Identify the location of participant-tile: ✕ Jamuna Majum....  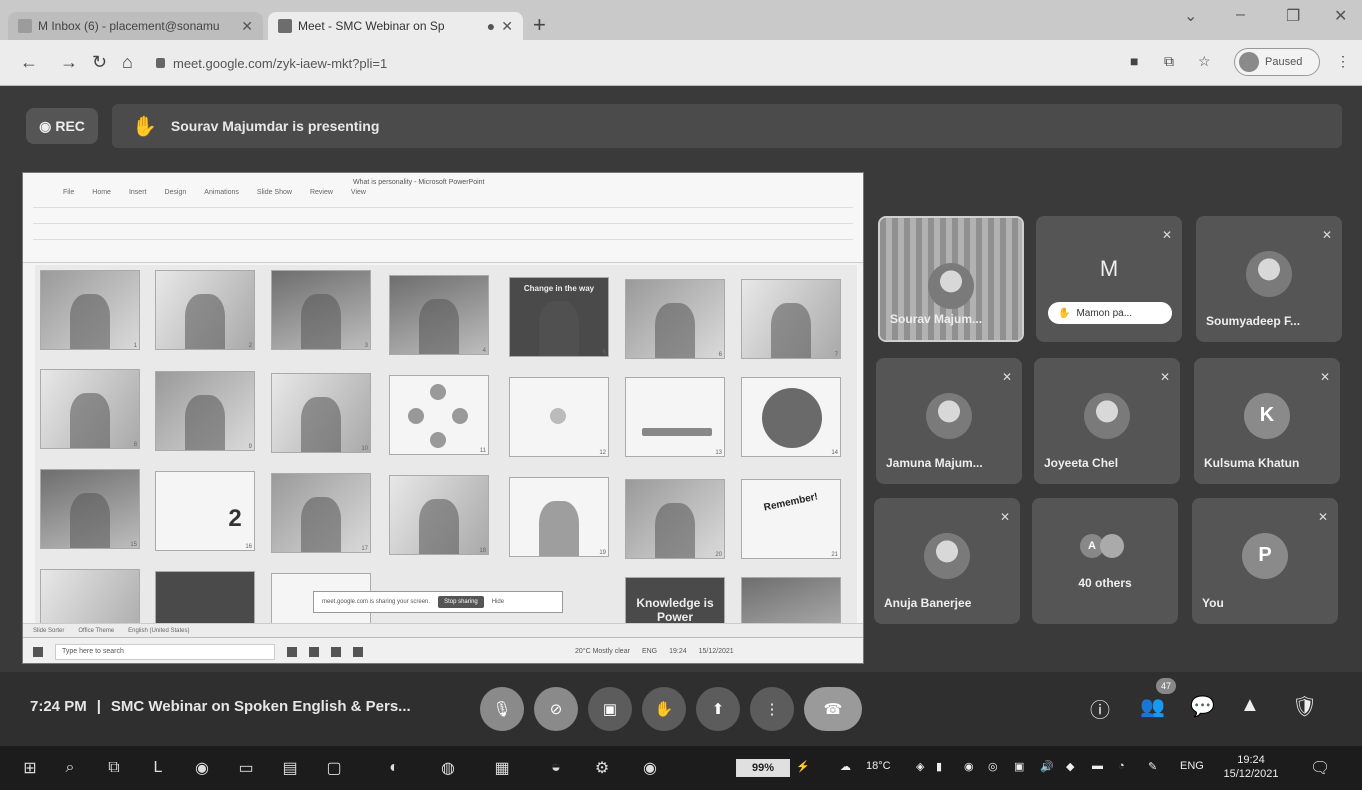
(949, 421).